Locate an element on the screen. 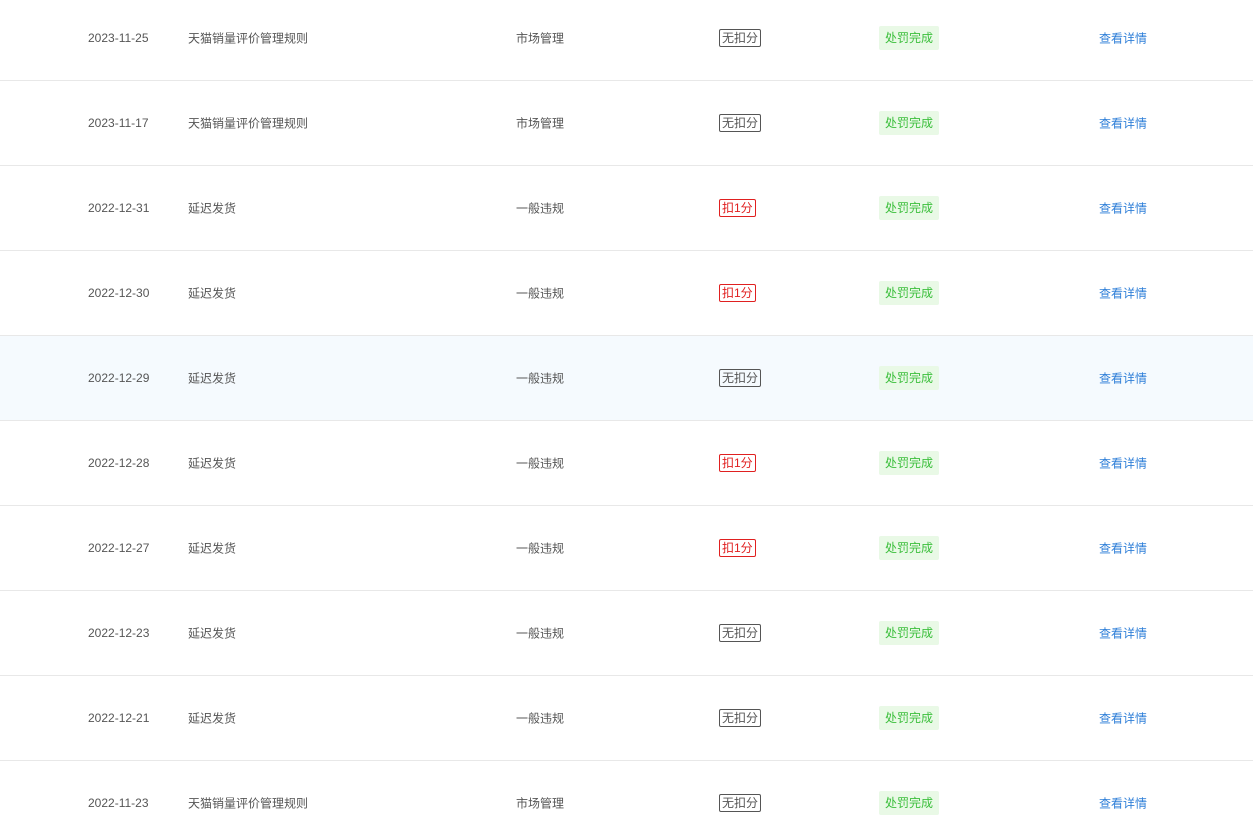 This screenshot has width=1253, height=838. penalty-date: 2023-11-25 is located at coordinates (118, 38).